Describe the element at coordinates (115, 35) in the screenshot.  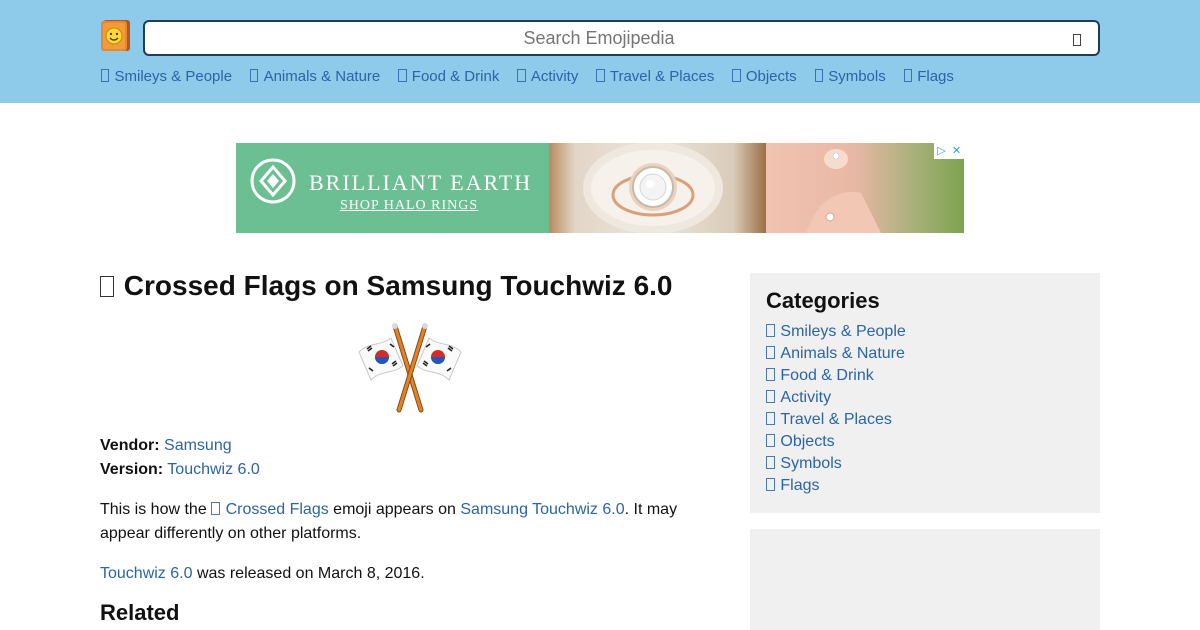
I see `emojipedia-logo` at that location.